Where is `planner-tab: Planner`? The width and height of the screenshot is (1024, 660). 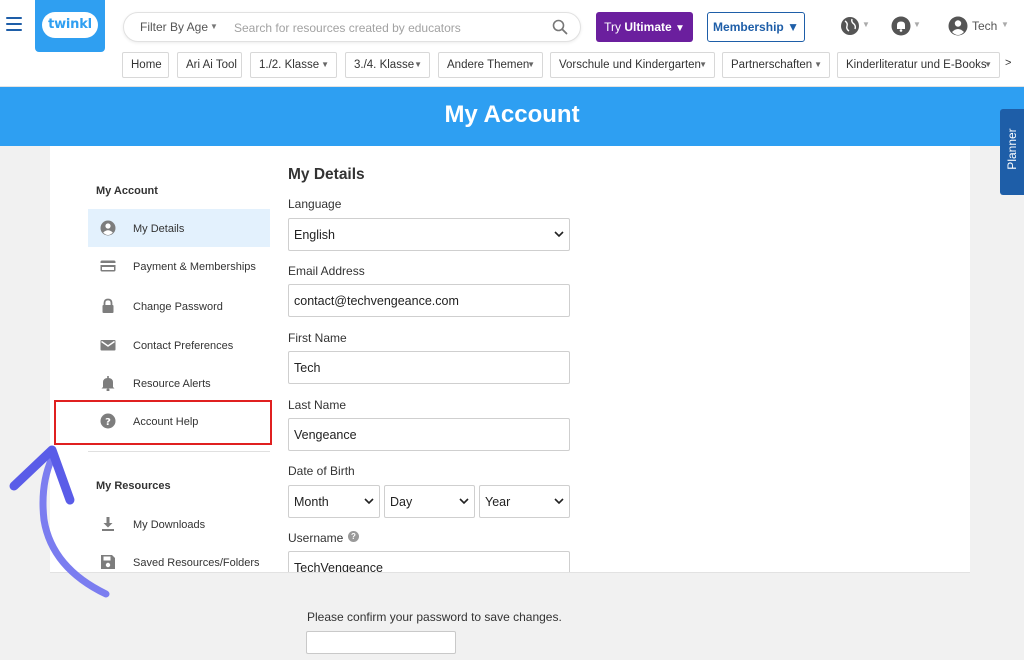
planner-tab: Planner is located at coordinates (1012, 152).